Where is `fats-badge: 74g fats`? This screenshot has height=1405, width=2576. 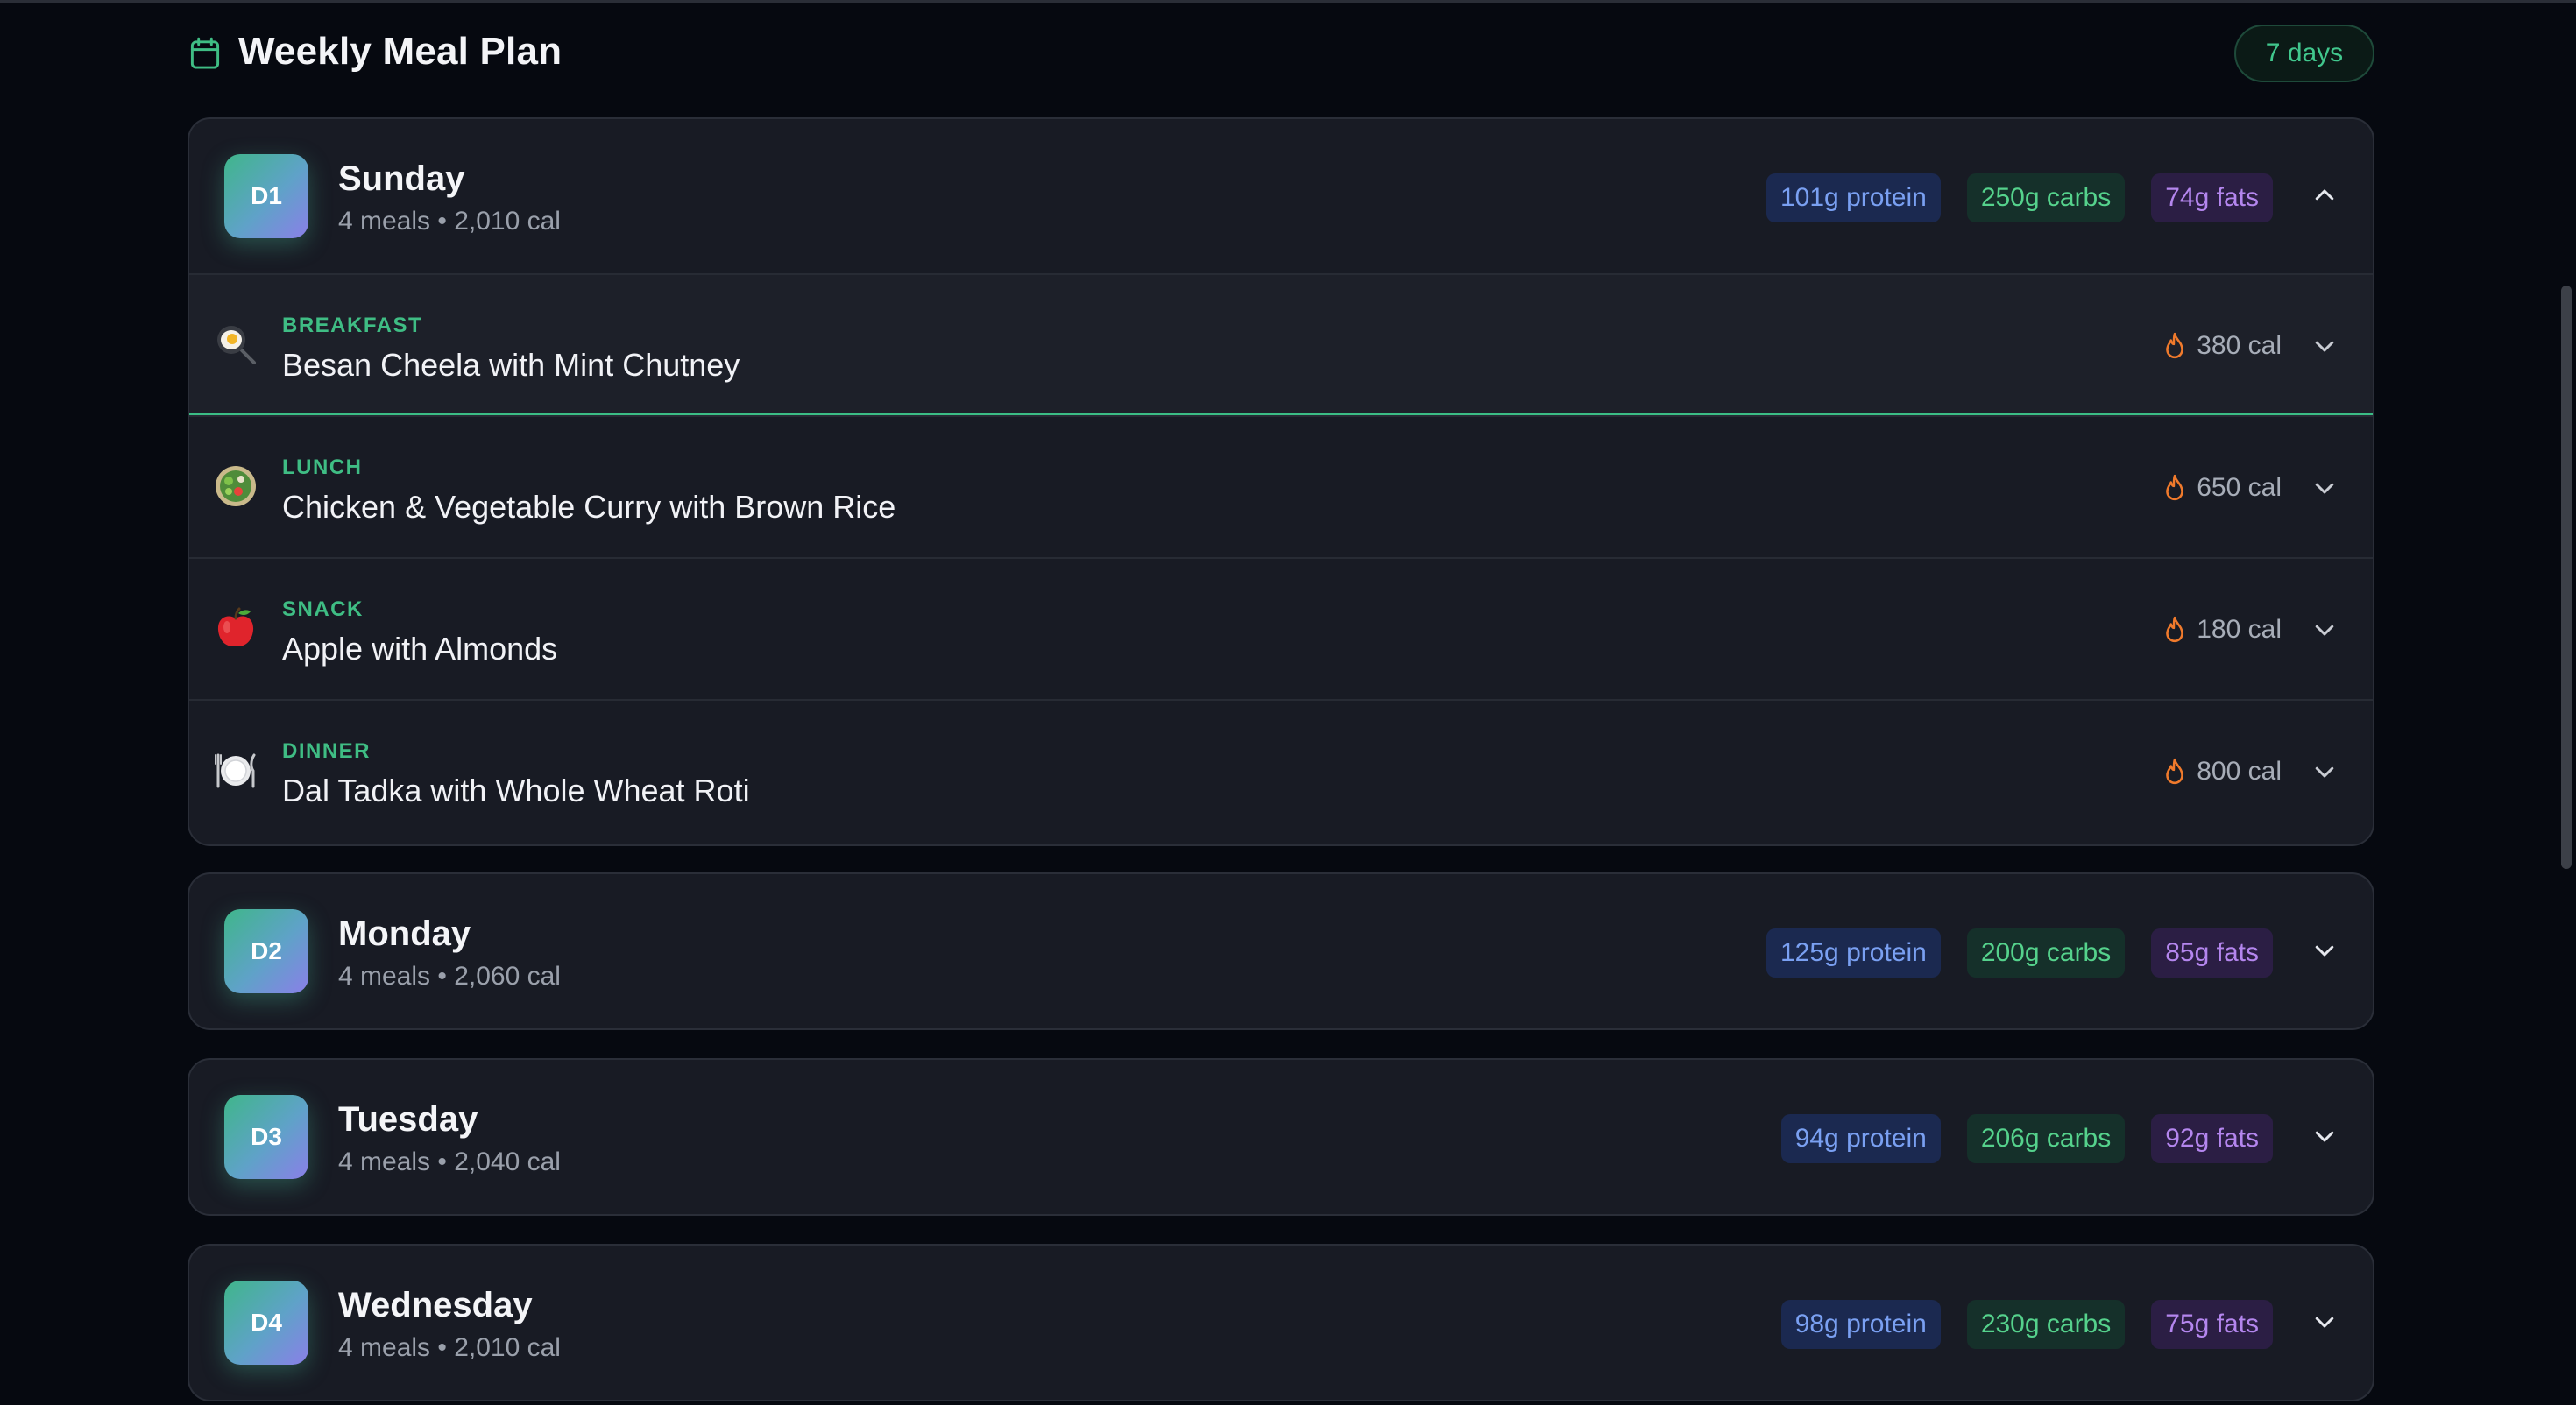 fats-badge: 74g fats is located at coordinates (2212, 197).